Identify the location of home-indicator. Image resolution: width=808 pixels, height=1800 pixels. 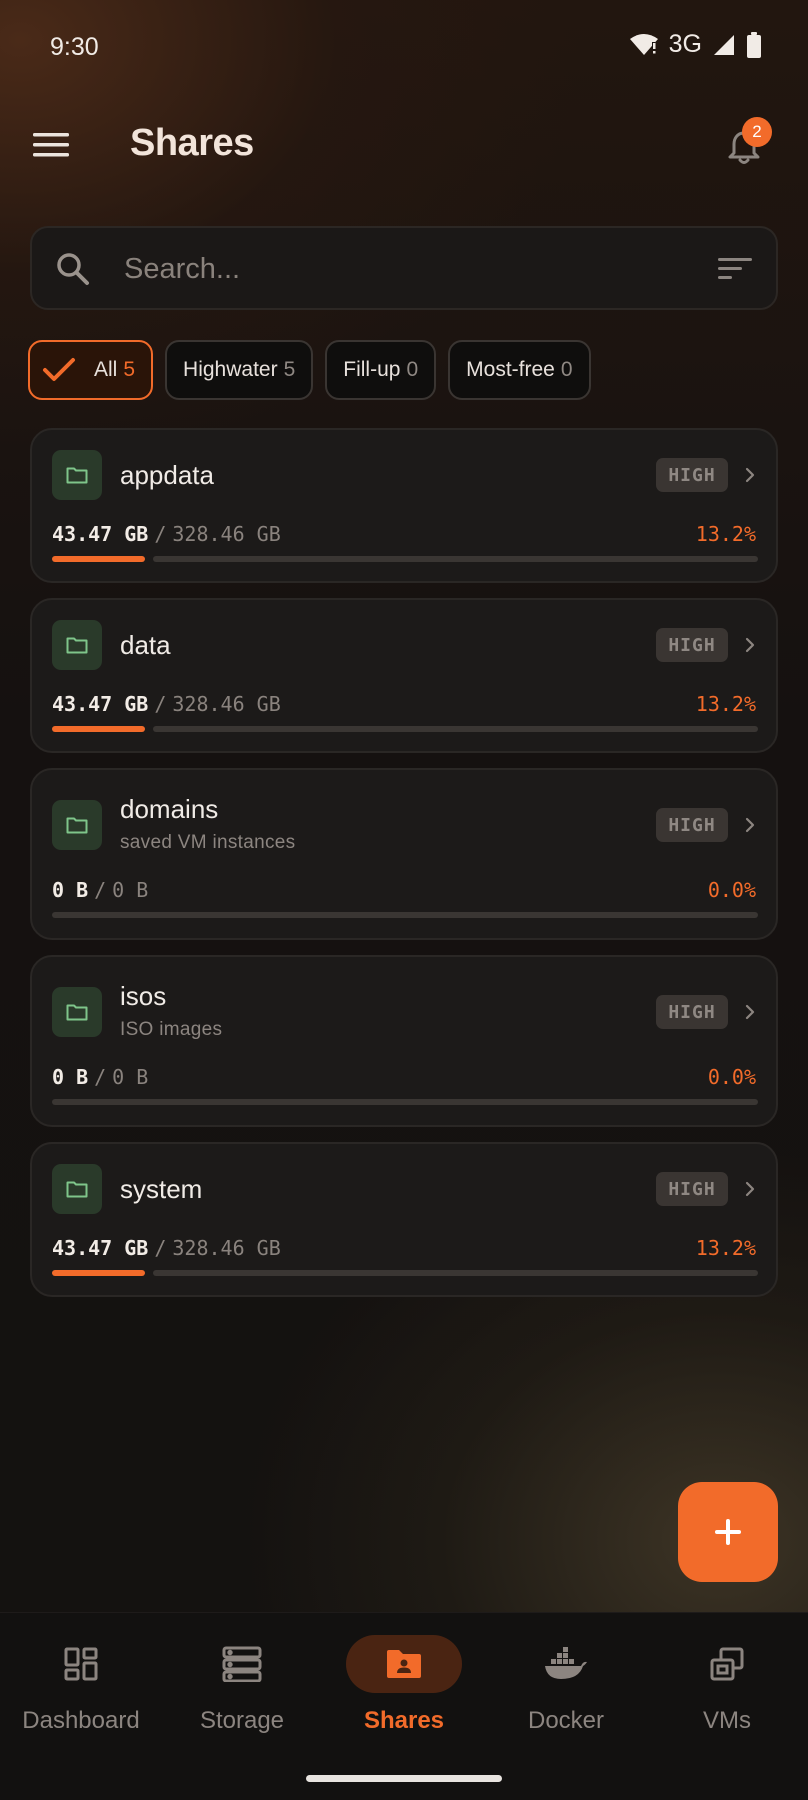
(404, 1778).